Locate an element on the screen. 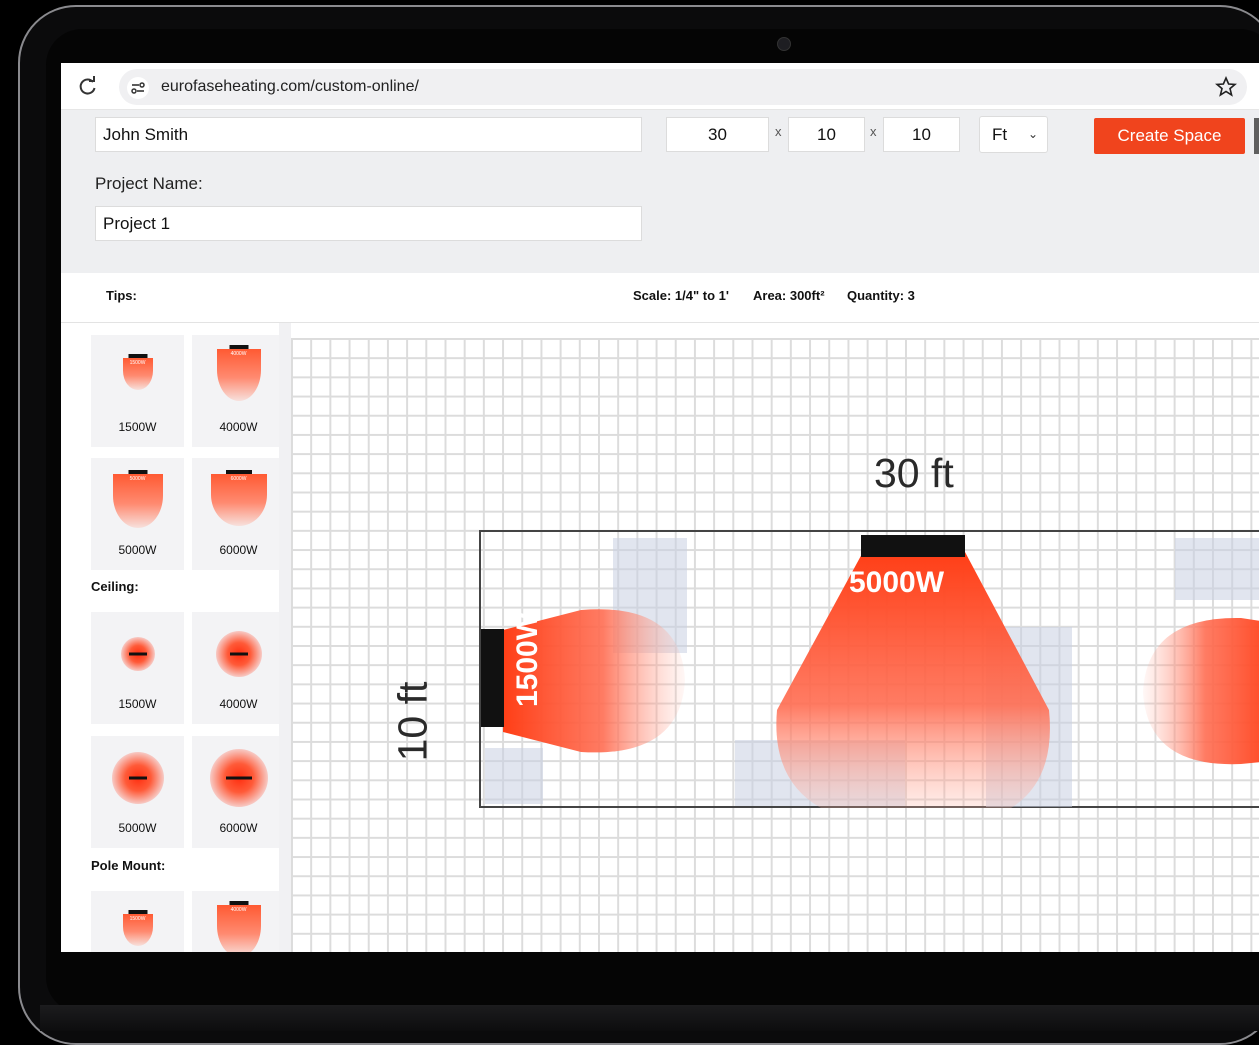 Image resolution: width=1259 pixels, height=1045 pixels. pole-heater-4000w-icon: 4000W is located at coordinates (238, 928).